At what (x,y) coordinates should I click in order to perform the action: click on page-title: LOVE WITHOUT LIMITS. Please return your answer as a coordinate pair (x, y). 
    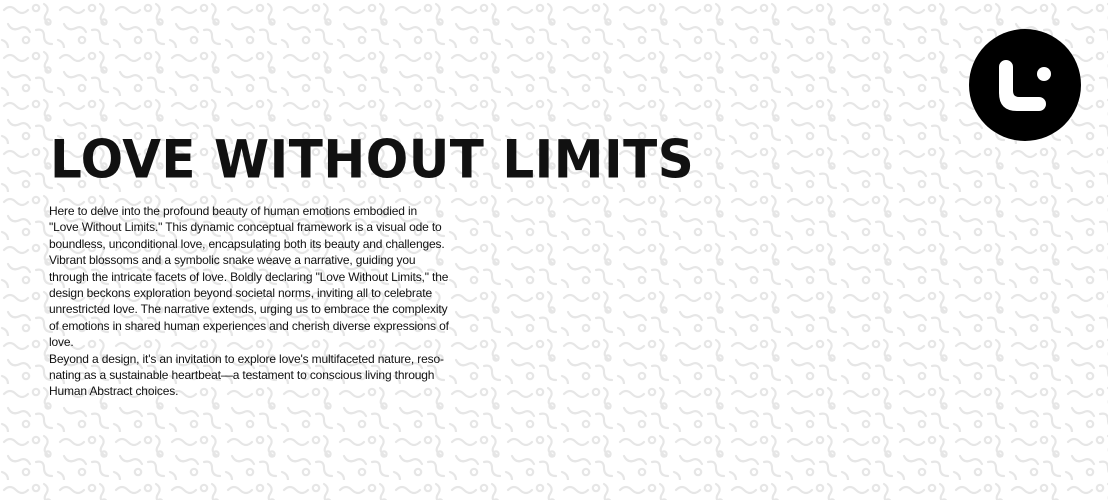
    Looking at the image, I should click on (372, 159).